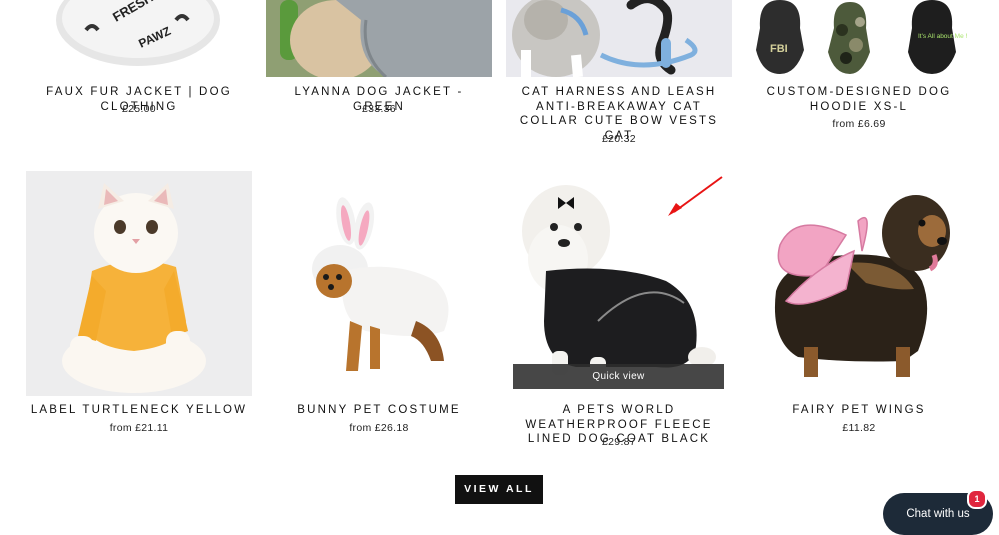 This screenshot has width=999, height=535. What do you see at coordinates (499, 489) in the screenshot?
I see `view-all-button: VIEW ALL` at bounding box center [499, 489].